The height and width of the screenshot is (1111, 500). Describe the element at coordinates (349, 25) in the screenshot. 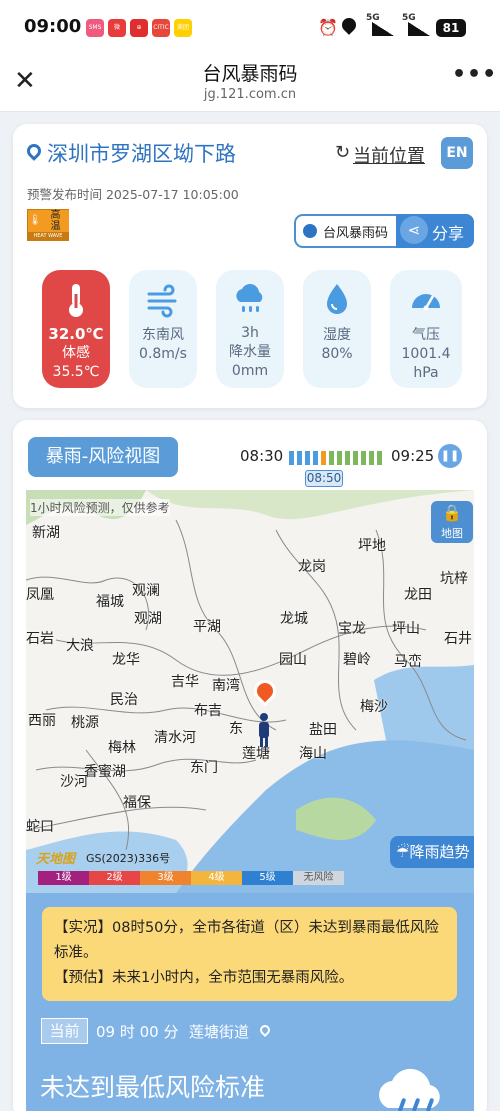

I see `location-status-icon` at that location.